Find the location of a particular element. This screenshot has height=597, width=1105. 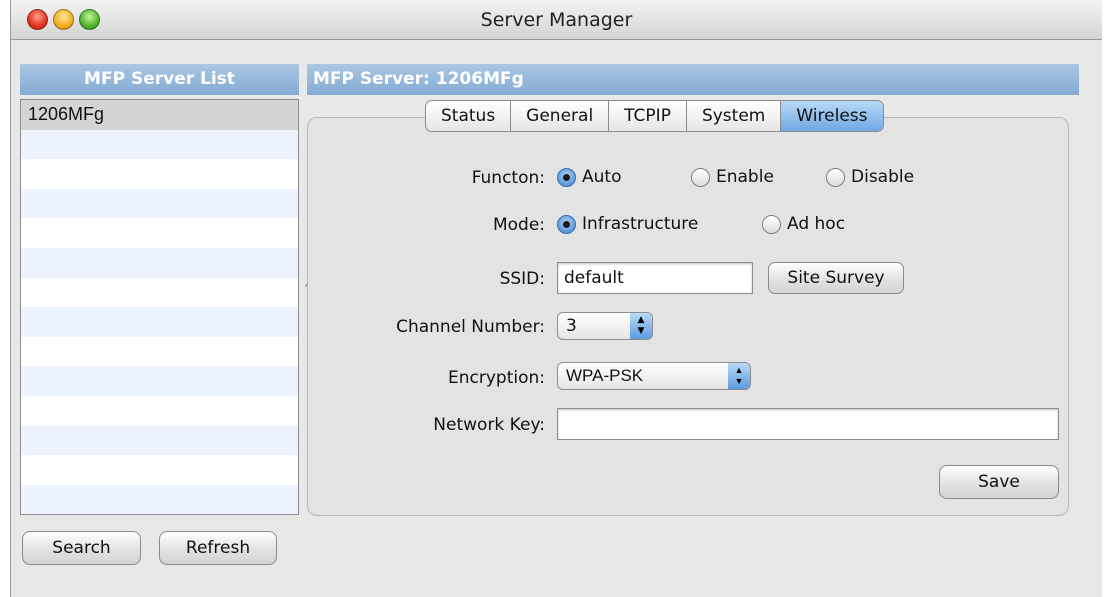

function-label: Functon: is located at coordinates (508, 178).